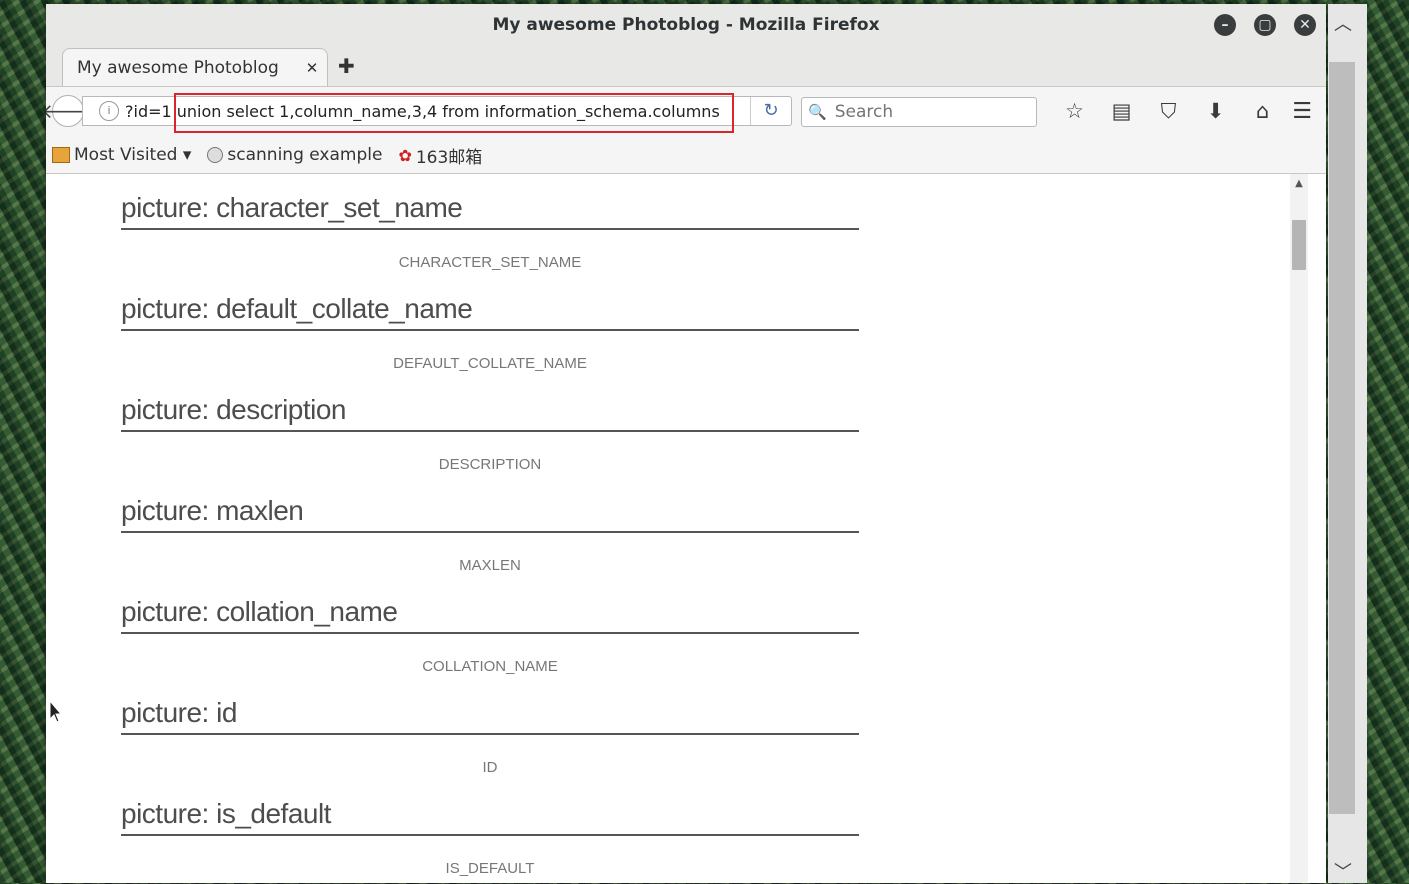  I want to click on outer-scrollbar: ︿ ﹀, so click(1347, 443).